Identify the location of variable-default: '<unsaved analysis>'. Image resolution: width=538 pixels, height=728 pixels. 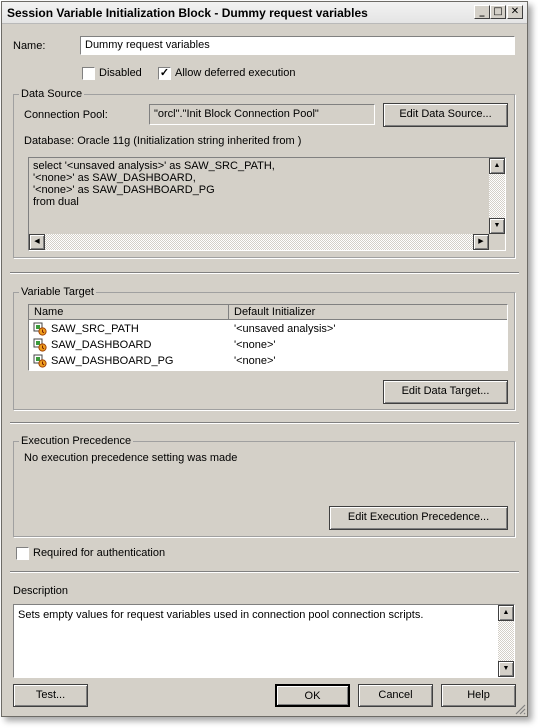
(285, 329).